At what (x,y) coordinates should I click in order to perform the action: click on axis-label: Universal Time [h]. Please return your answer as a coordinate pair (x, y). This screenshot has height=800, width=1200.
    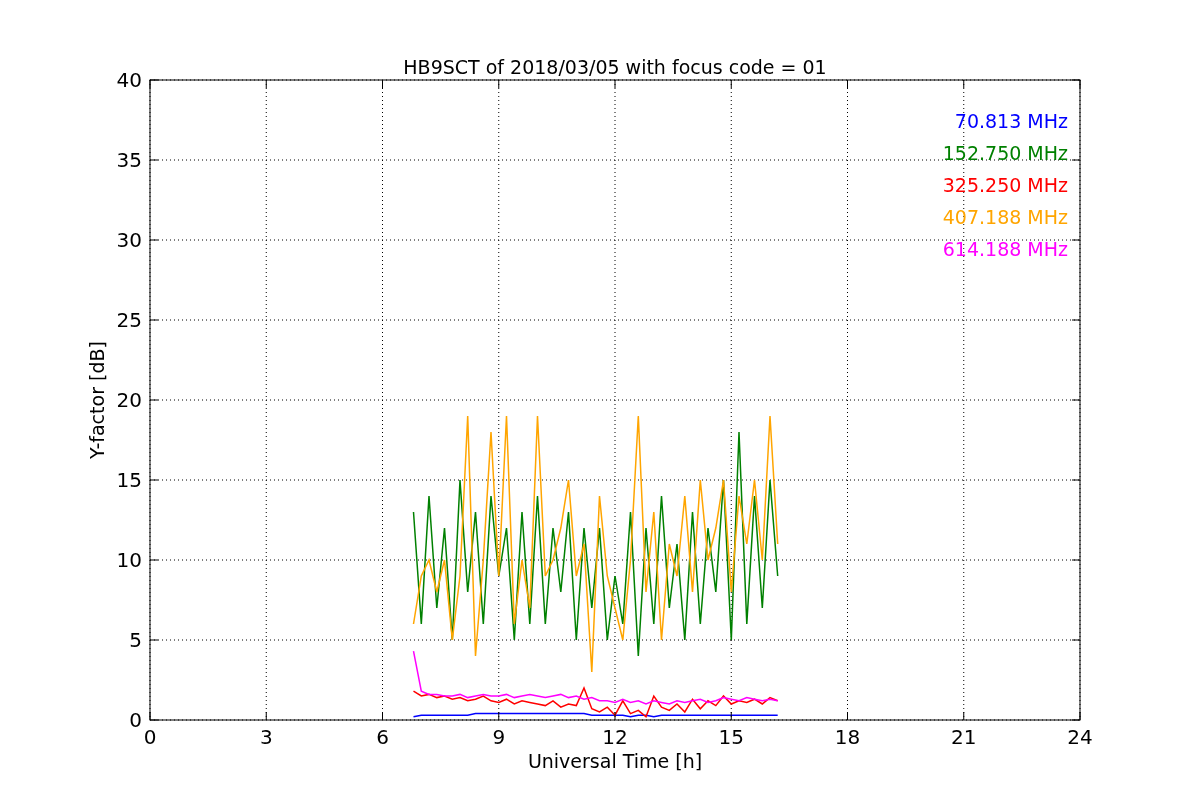
    Looking at the image, I should click on (615, 761).